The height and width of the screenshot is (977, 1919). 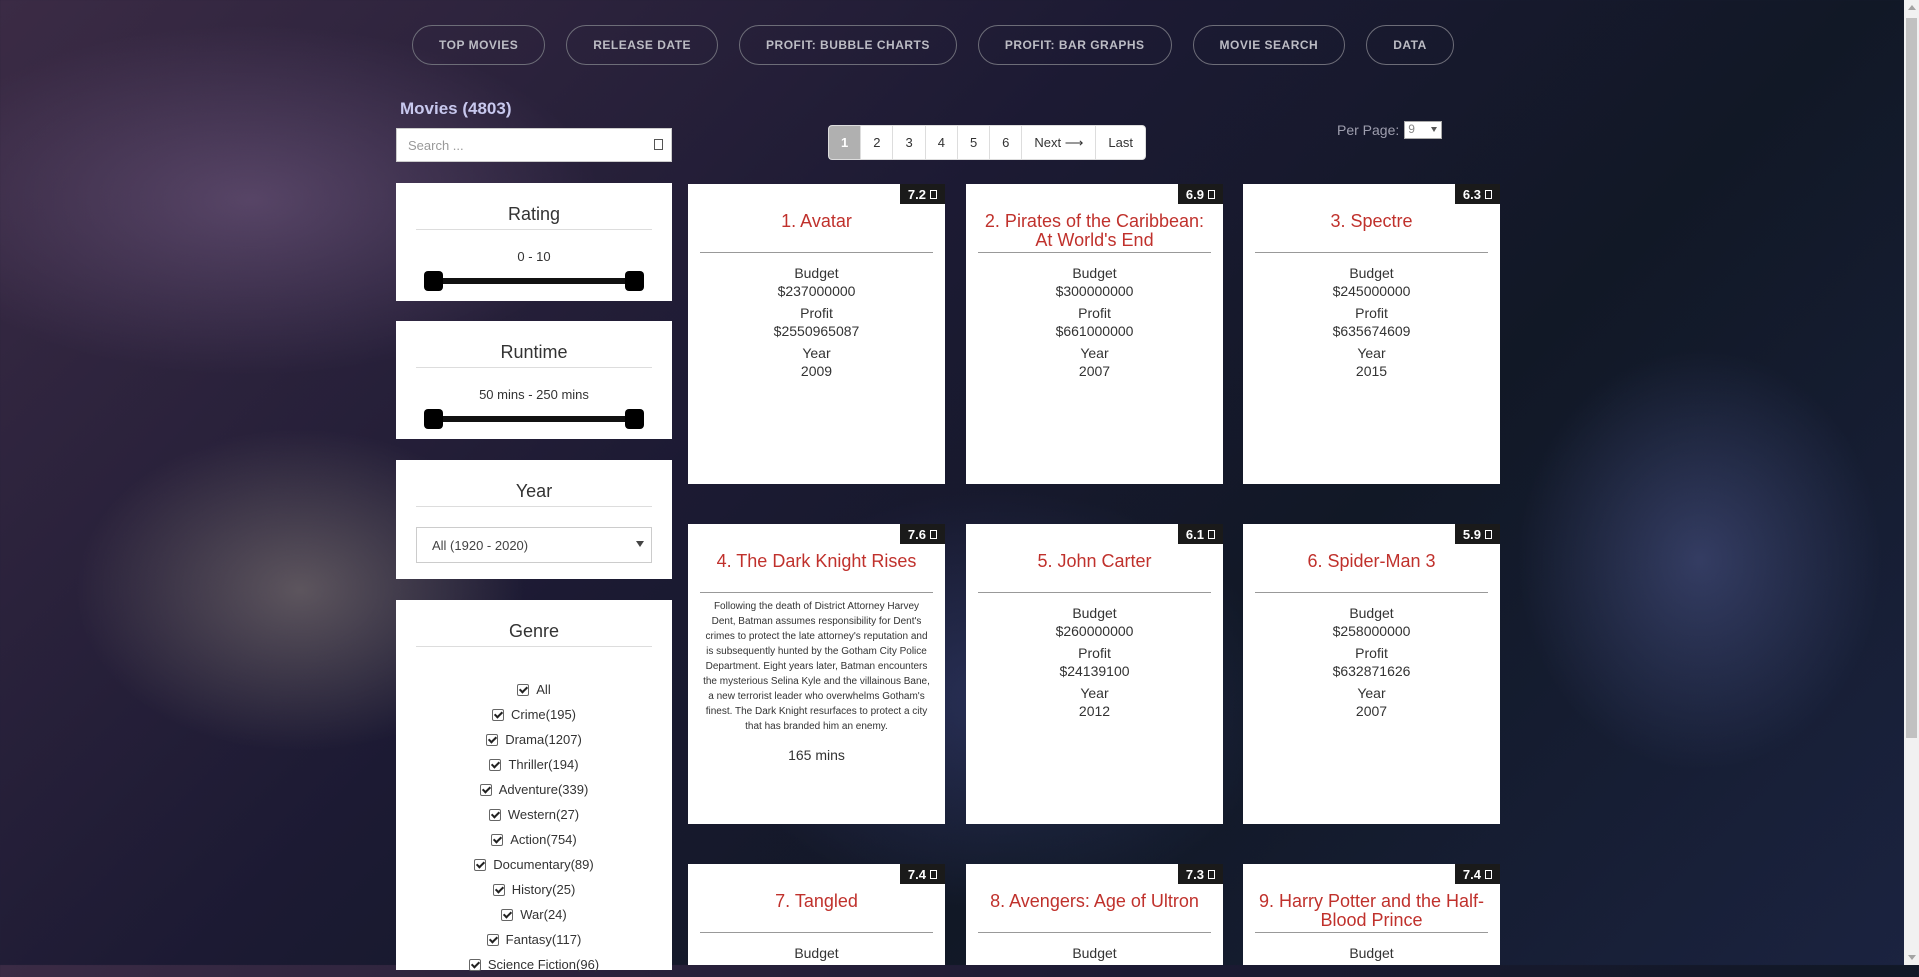 I want to click on per-page-select: 9, so click(x=1423, y=130).